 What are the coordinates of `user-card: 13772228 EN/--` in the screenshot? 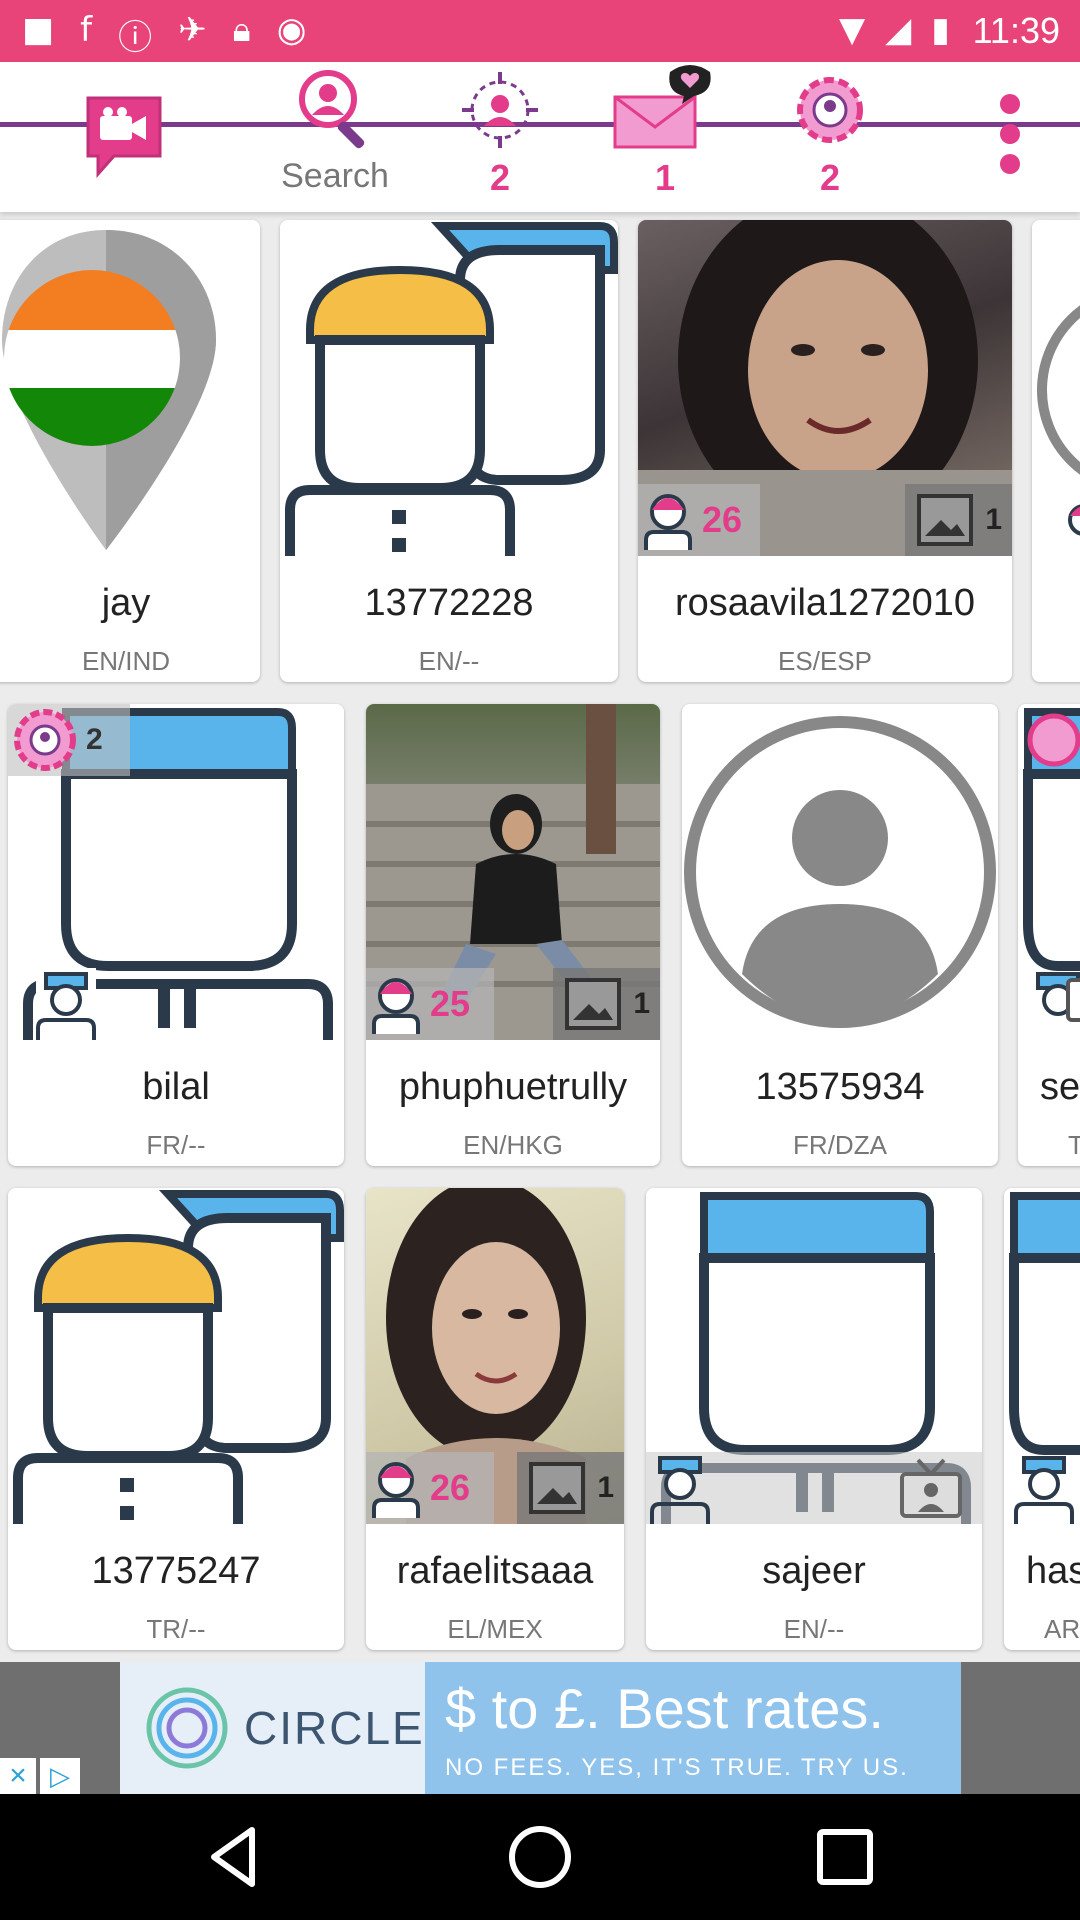 It's located at (449, 451).